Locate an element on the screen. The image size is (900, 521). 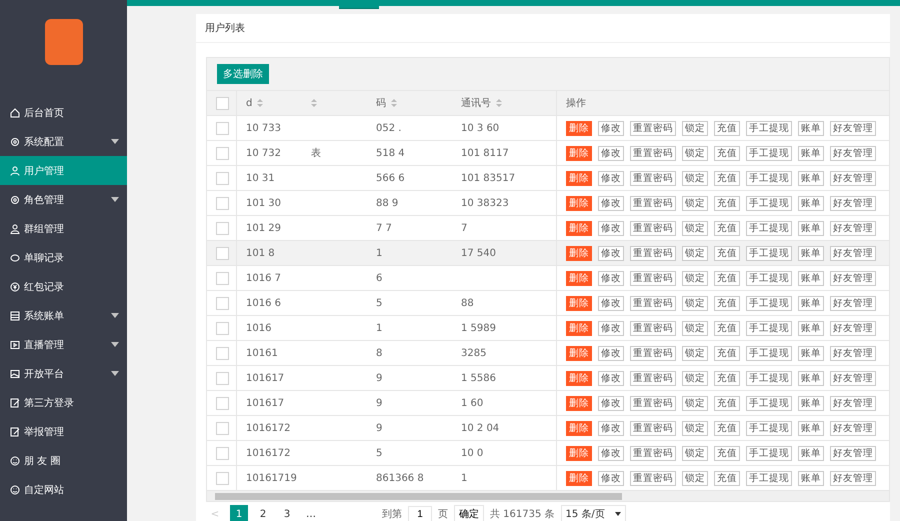
page-size-select: 15 条/页 is located at coordinates (593, 513).